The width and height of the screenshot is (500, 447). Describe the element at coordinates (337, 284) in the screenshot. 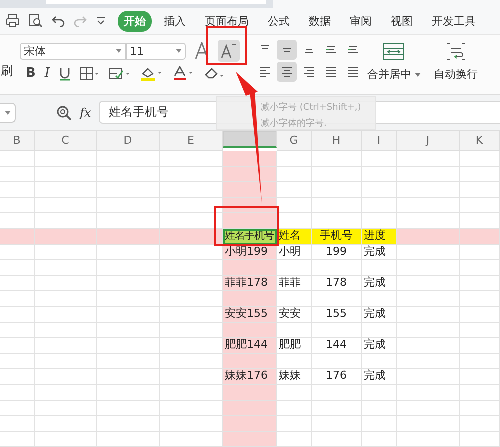

I see `table-cell: 178` at that location.